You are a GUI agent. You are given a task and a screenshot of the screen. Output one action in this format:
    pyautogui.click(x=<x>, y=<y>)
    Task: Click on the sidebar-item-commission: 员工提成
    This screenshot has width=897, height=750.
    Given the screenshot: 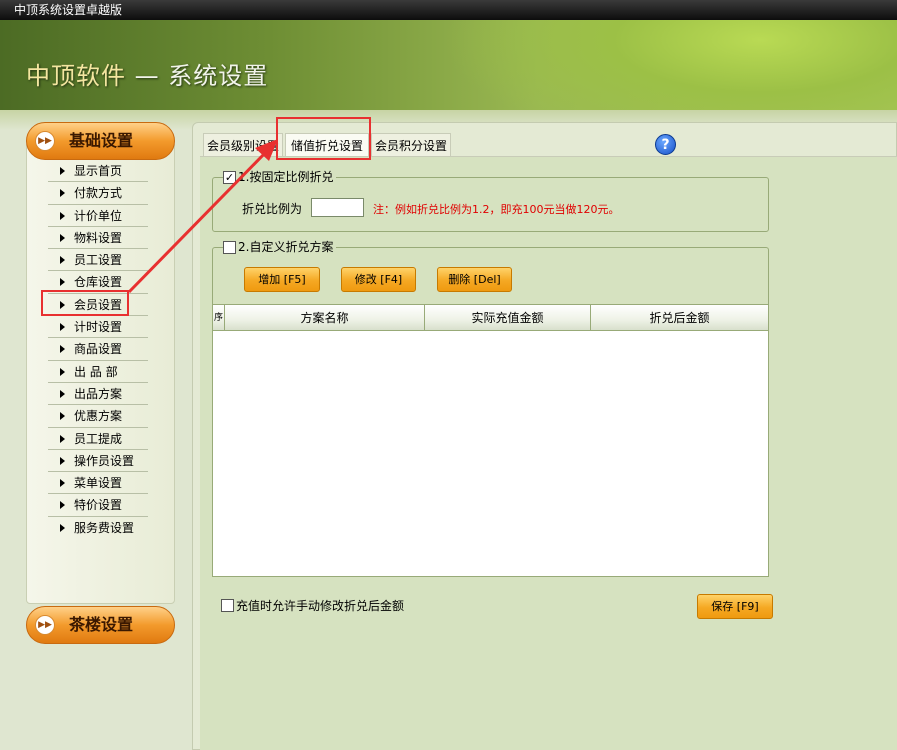 What is the action you would take?
    pyautogui.click(x=98, y=439)
    